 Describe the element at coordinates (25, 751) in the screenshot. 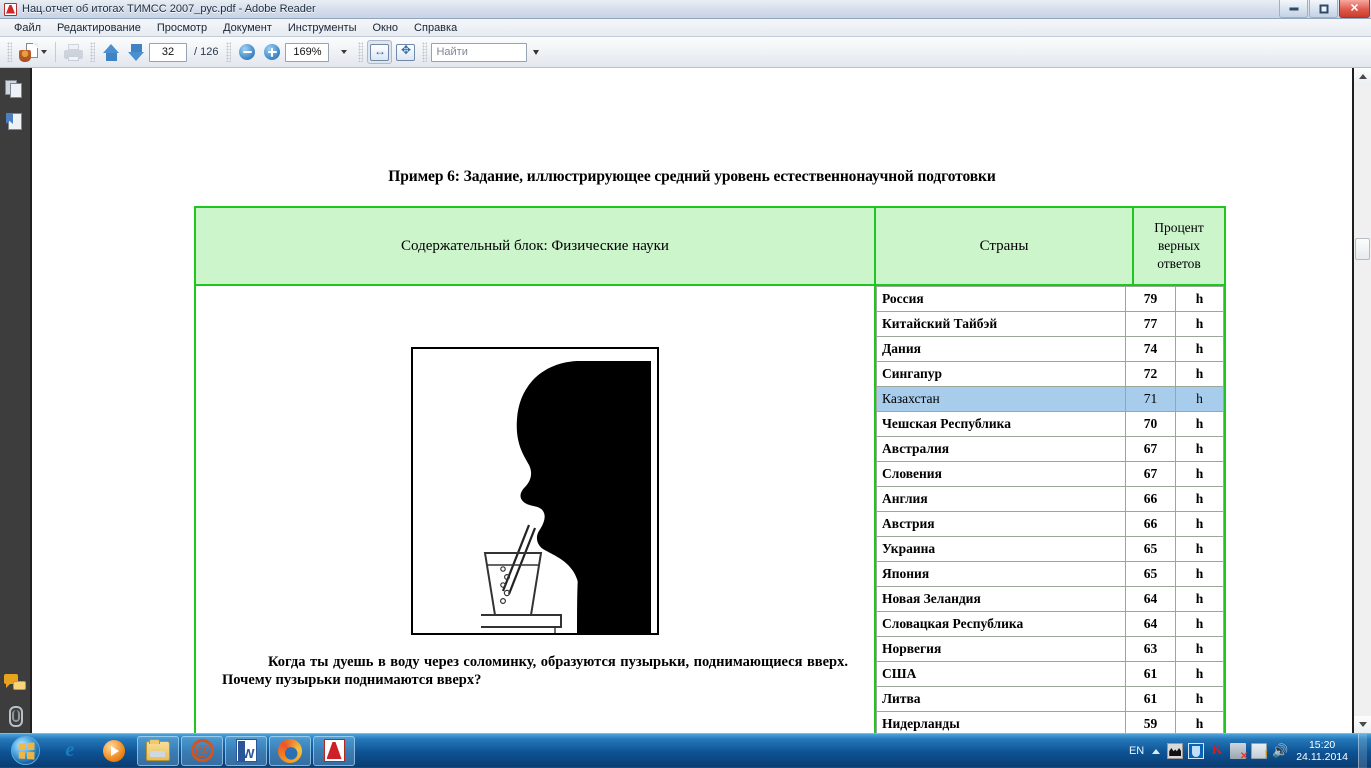

I see `start-button` at that location.